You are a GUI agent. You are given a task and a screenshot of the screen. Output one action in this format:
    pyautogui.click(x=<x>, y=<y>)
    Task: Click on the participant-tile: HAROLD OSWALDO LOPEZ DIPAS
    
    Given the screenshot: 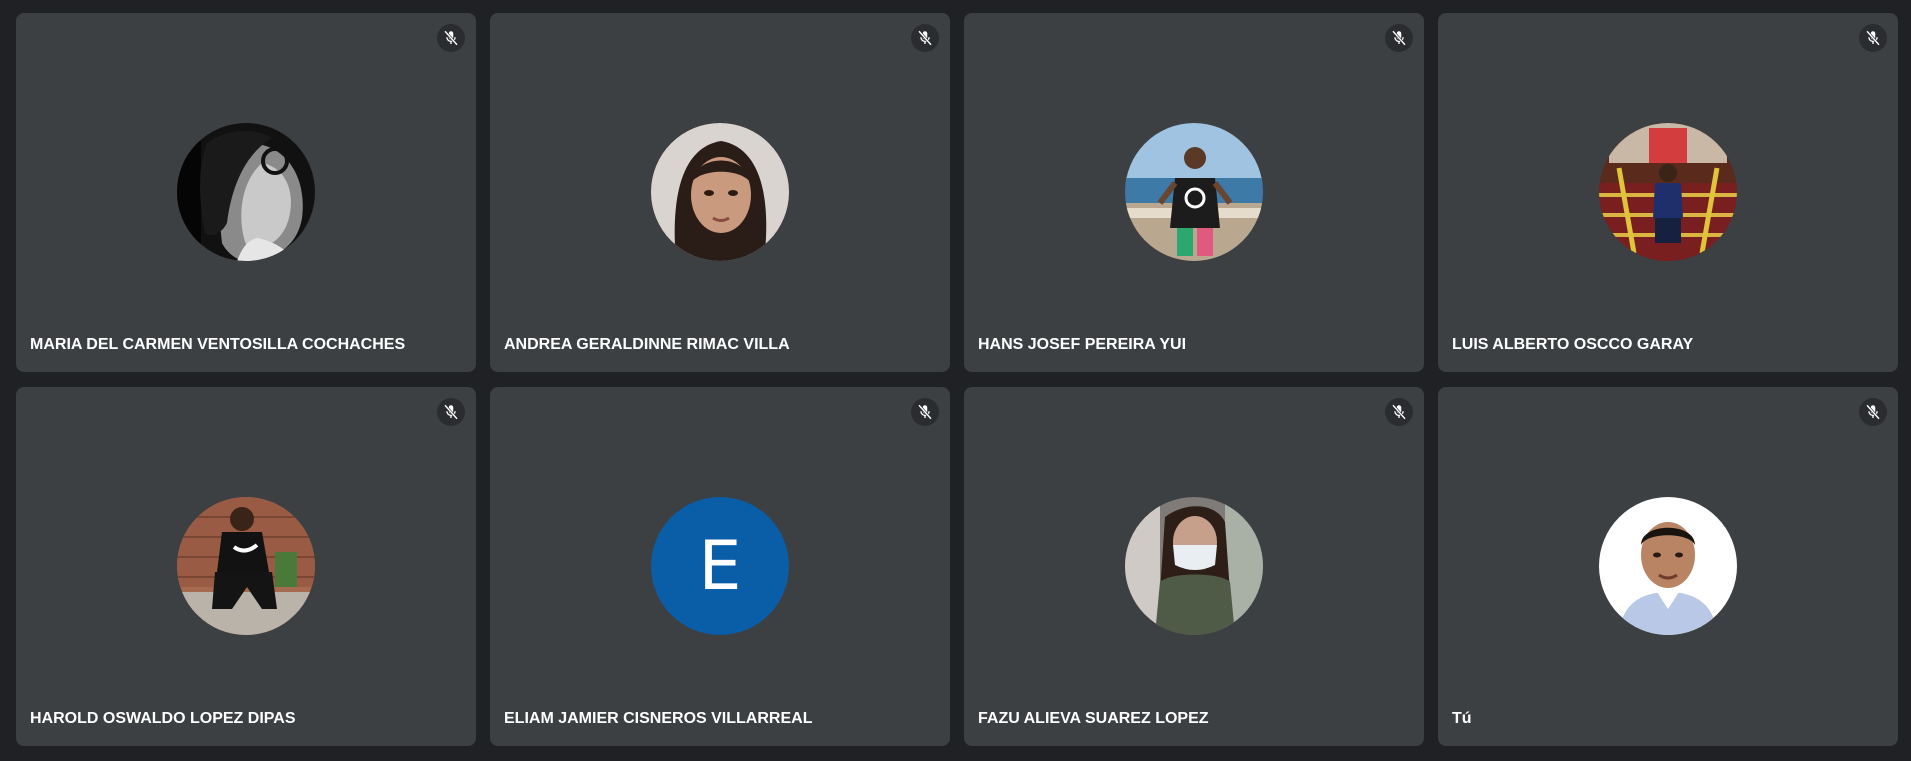 What is the action you would take?
    pyautogui.click(x=246, y=566)
    